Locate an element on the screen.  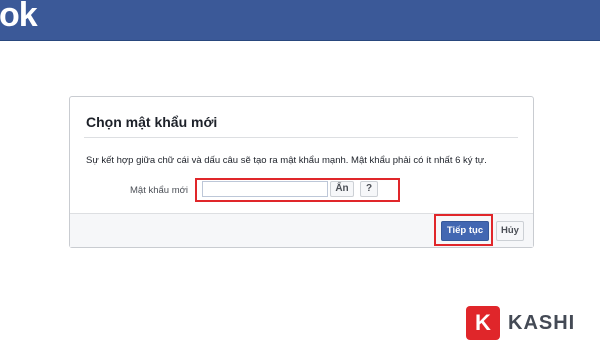
new-password-input is located at coordinates (265, 189).